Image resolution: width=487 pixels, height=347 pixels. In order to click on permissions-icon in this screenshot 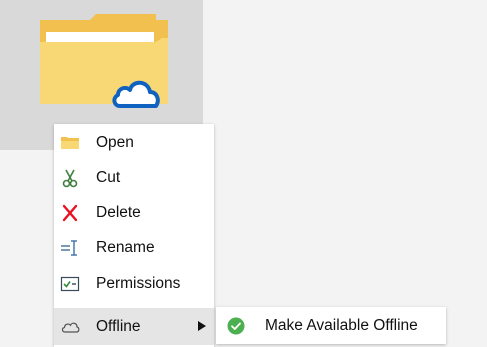, I will do `click(70, 284)`.